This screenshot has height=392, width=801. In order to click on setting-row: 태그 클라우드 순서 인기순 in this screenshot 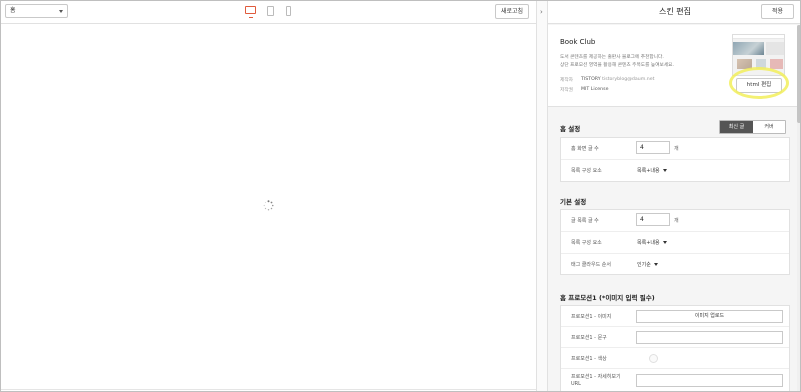, I will do `click(675, 264)`.